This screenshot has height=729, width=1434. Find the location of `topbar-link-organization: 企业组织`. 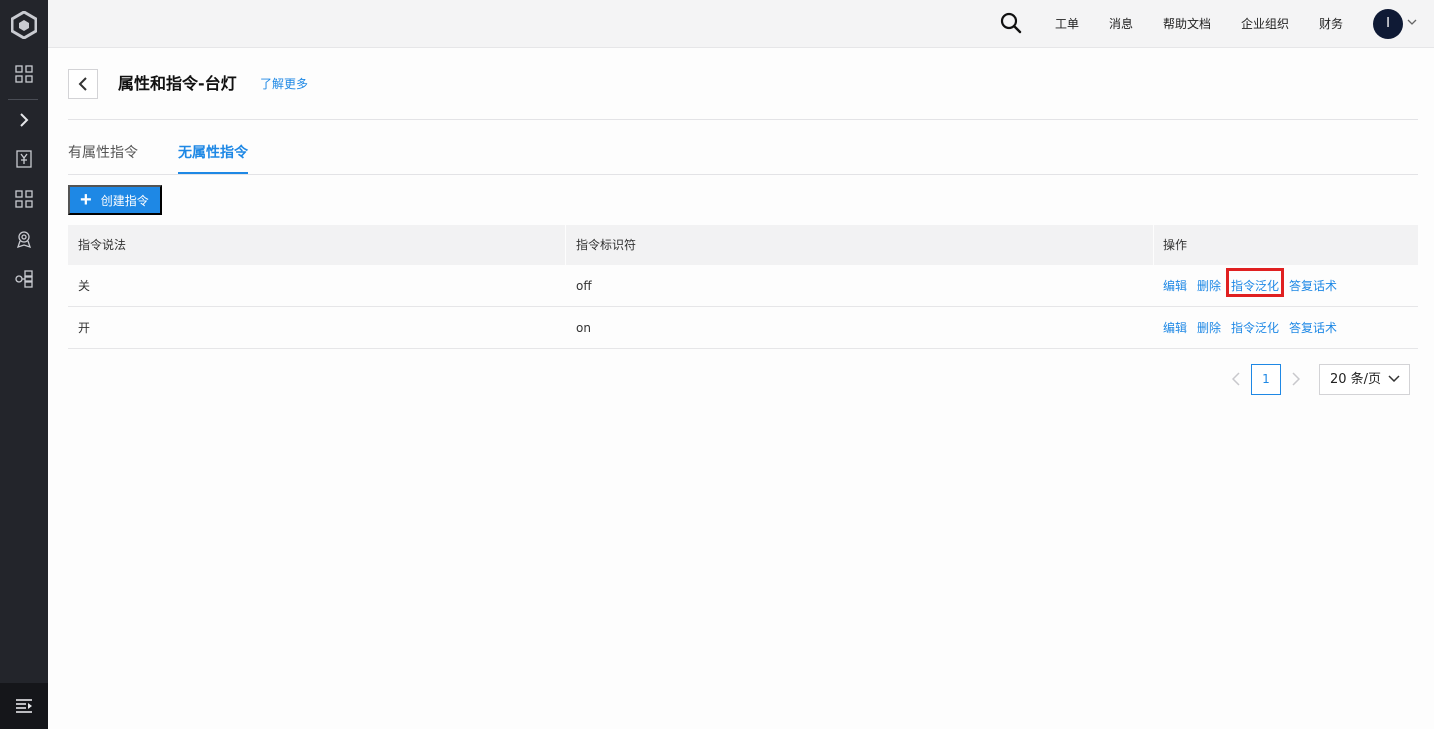

topbar-link-organization: 企业组织 is located at coordinates (1265, 24).